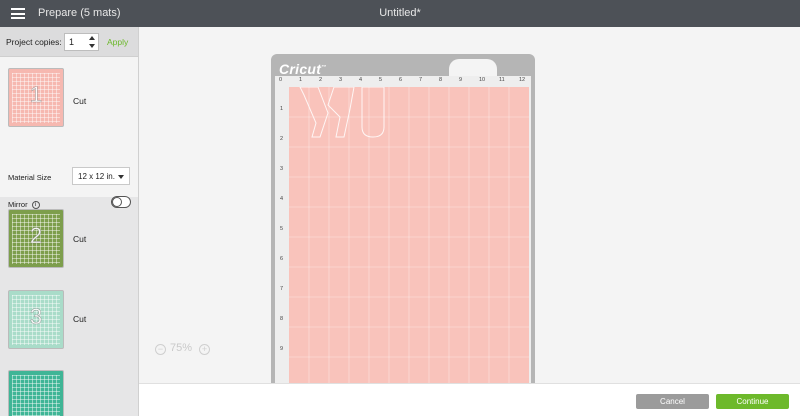  I want to click on zoom-level: 75%, so click(181, 348).